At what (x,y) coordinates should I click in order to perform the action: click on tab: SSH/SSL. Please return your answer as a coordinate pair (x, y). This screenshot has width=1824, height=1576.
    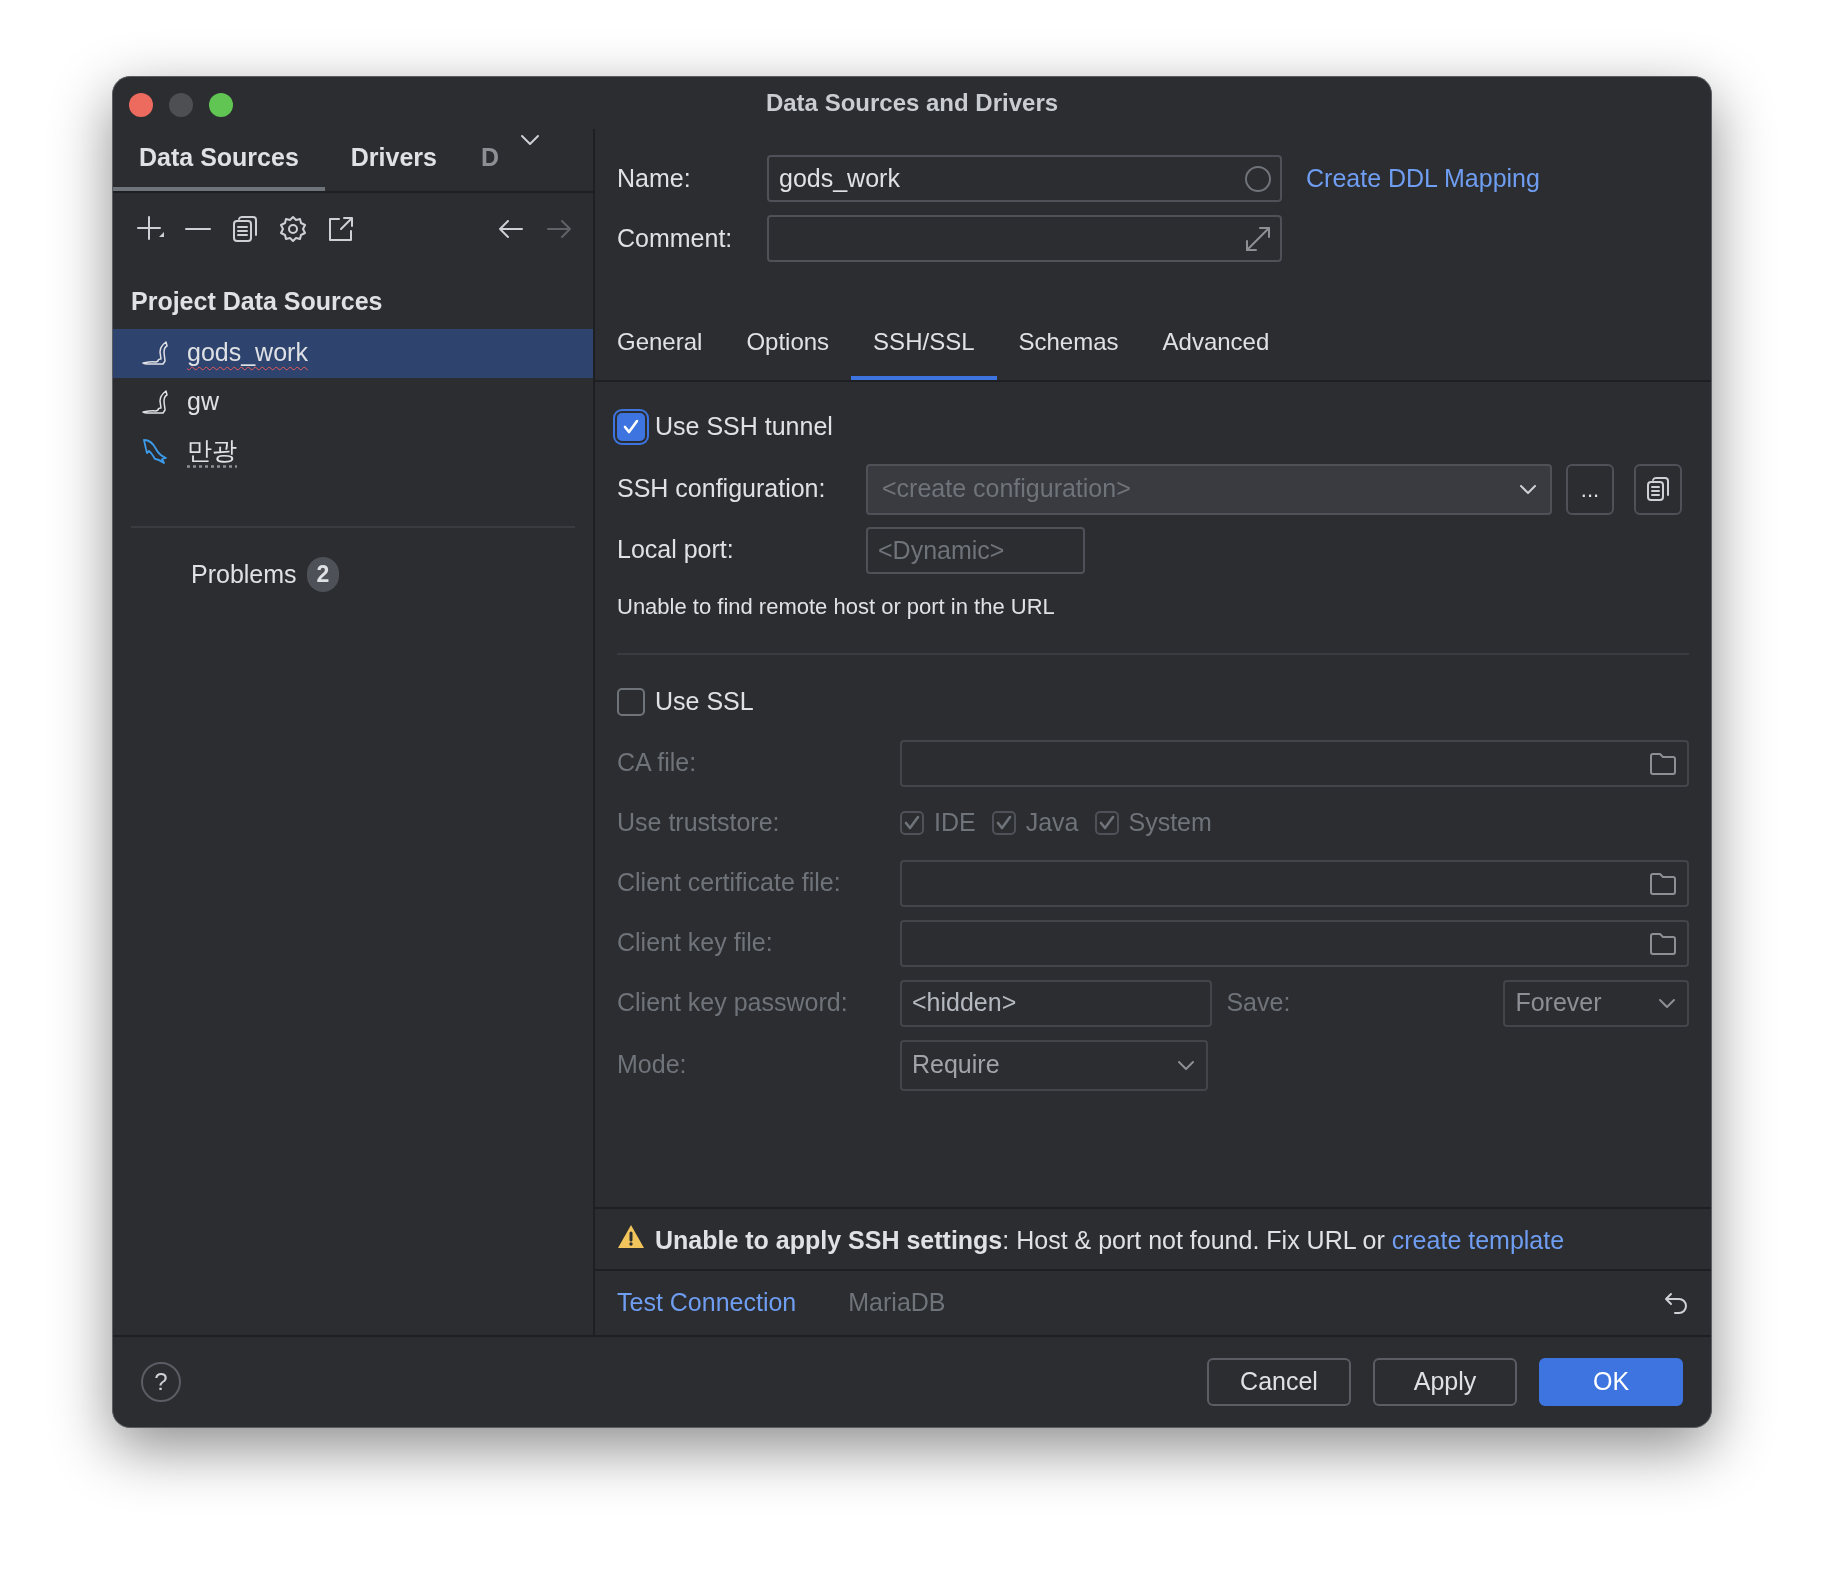
    Looking at the image, I should click on (924, 346).